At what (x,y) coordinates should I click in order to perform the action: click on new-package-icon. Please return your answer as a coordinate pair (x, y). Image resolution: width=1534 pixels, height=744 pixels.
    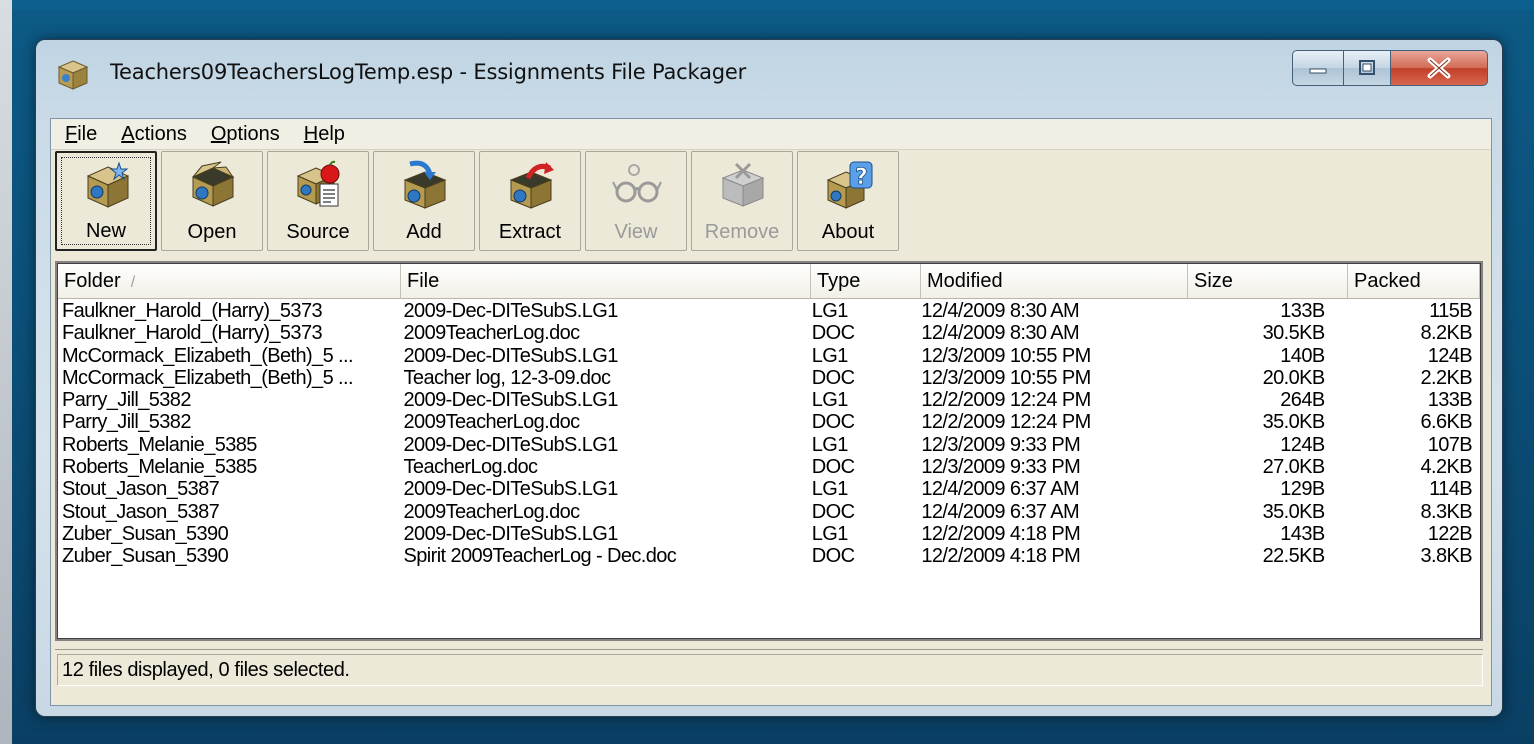
    Looking at the image, I should click on (108, 184).